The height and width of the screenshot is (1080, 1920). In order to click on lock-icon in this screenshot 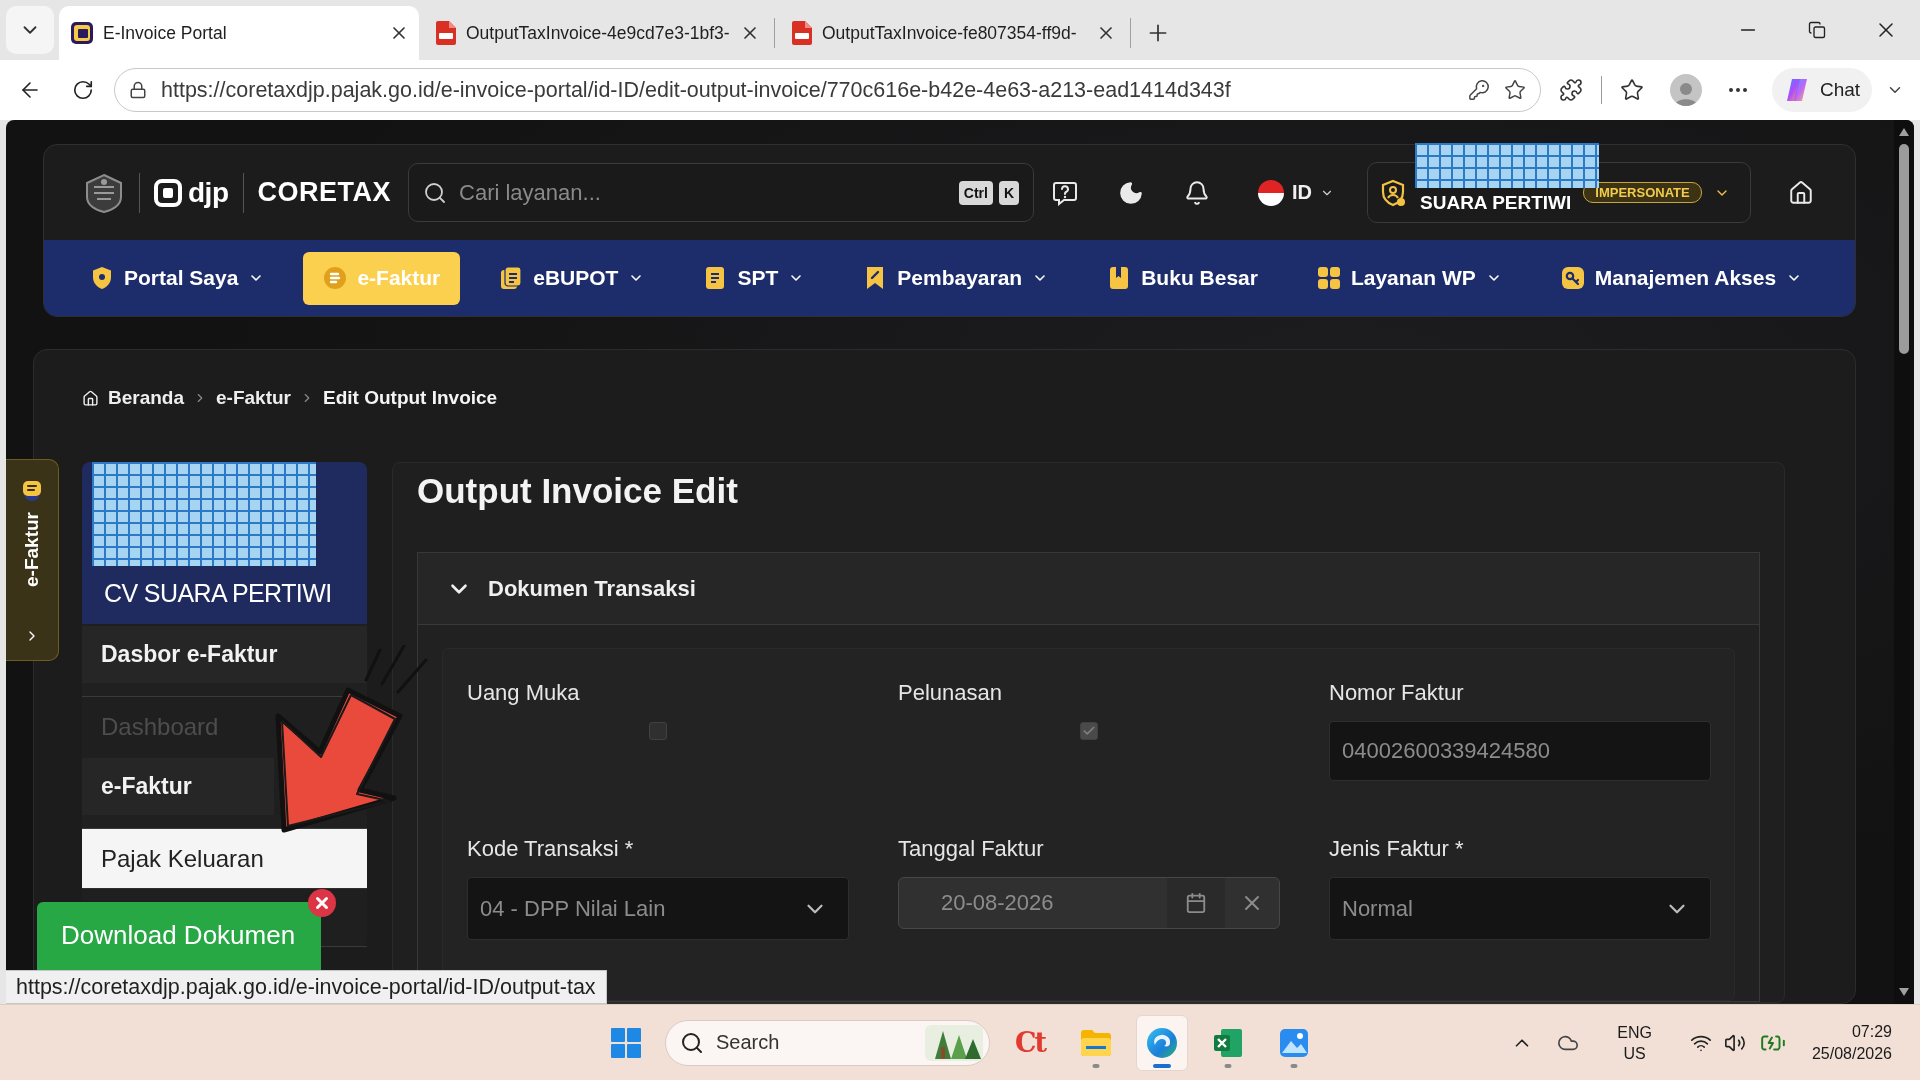, I will do `click(138, 90)`.